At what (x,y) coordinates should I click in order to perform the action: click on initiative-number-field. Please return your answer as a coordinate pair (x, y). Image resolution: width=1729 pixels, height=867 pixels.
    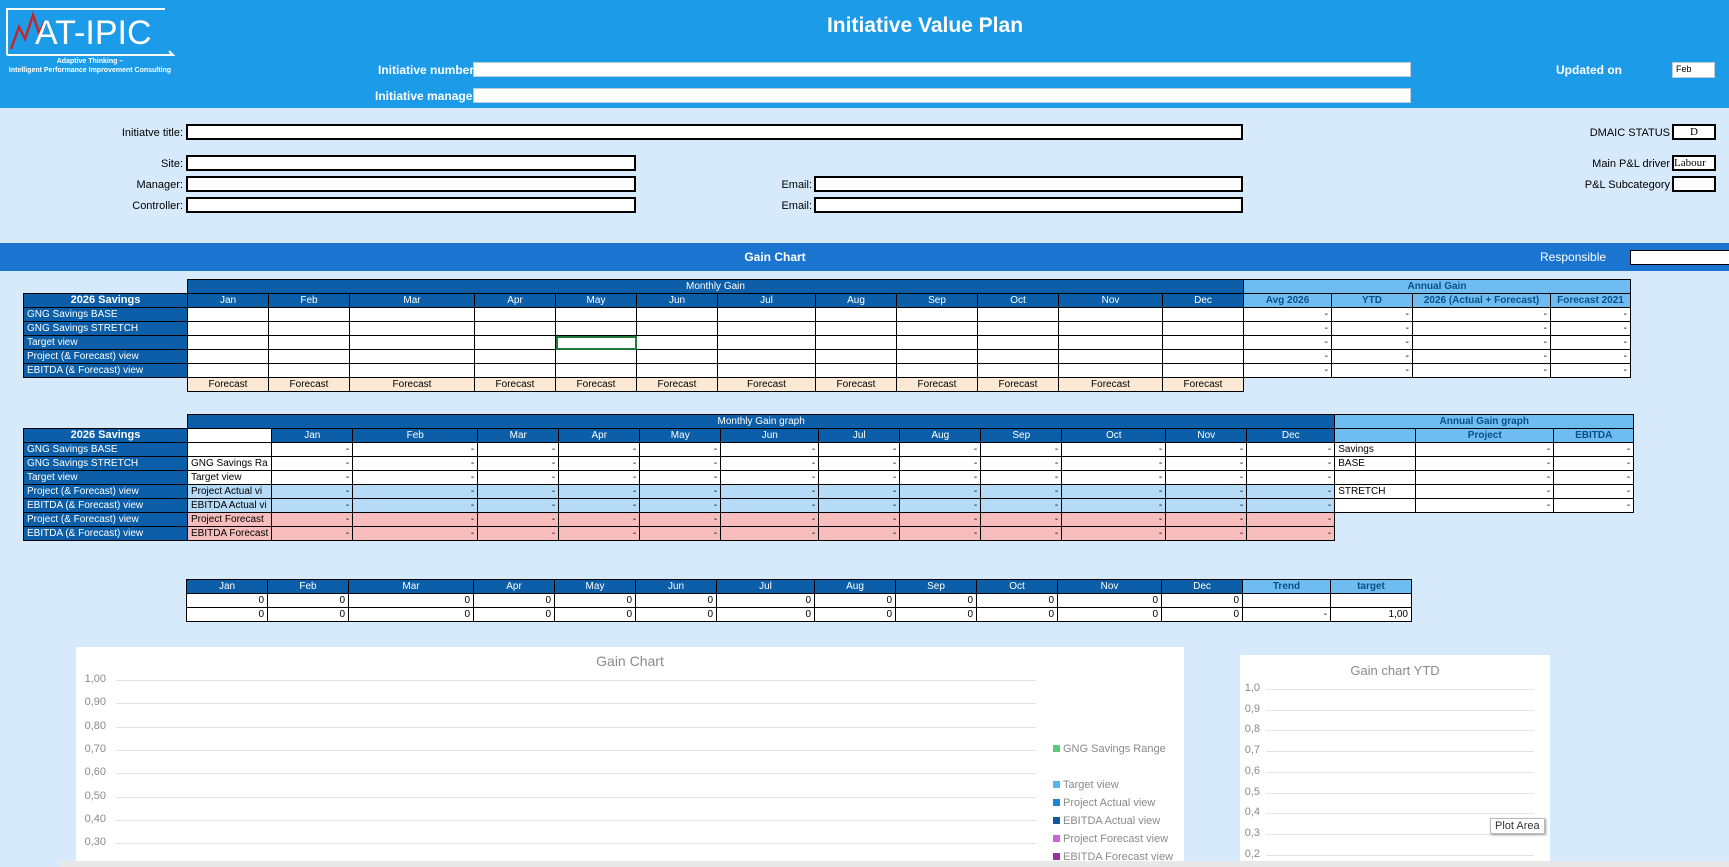
    Looking at the image, I should click on (942, 69).